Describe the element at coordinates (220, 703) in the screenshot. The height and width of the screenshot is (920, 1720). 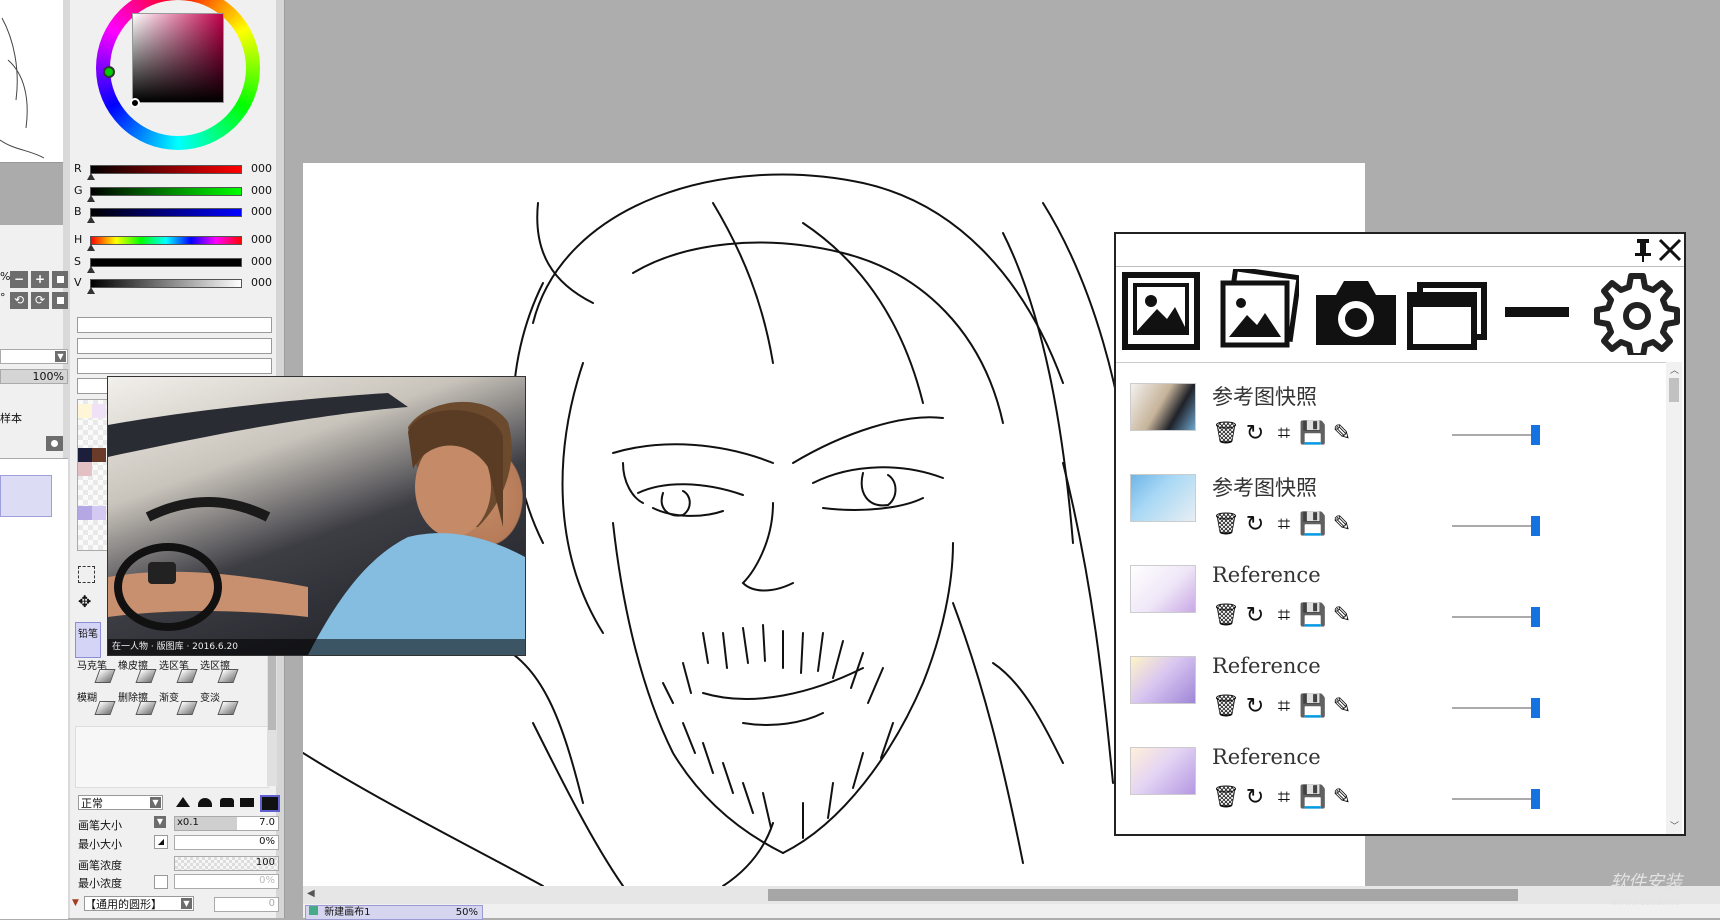
I see `tool-cell: 变淡` at that location.